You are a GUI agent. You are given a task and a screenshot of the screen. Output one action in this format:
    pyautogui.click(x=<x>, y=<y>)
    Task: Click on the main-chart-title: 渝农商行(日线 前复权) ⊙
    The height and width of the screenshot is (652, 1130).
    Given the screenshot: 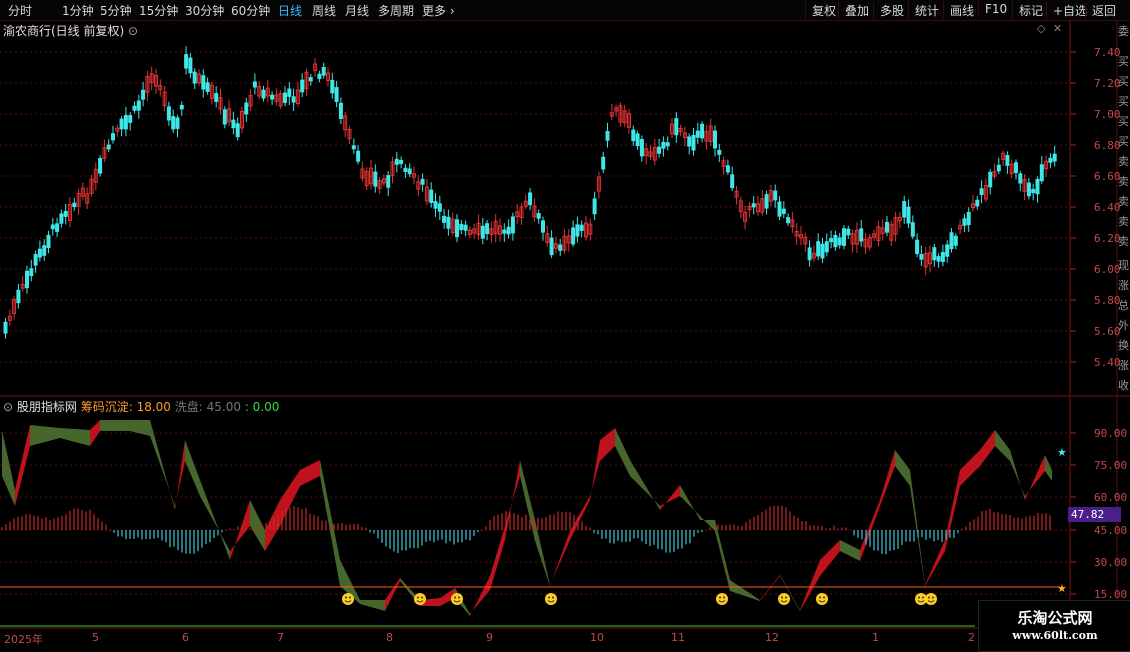 What is the action you would take?
    pyautogui.click(x=71, y=31)
    